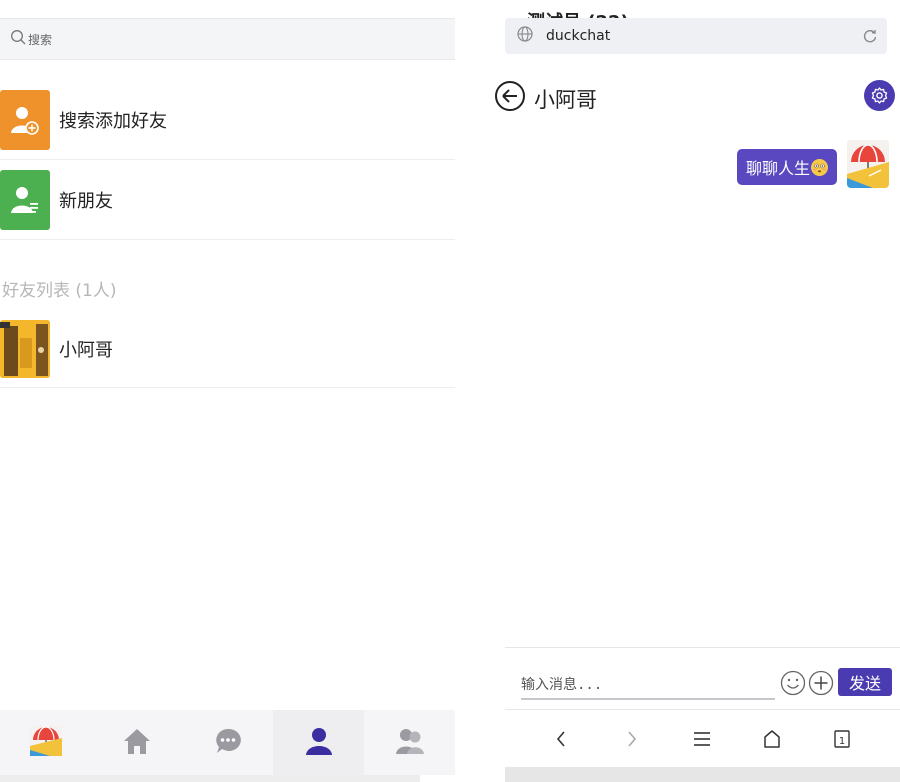  Describe the element at coordinates (778, 168) in the screenshot. I see `message-text: 聊聊人生` at that location.